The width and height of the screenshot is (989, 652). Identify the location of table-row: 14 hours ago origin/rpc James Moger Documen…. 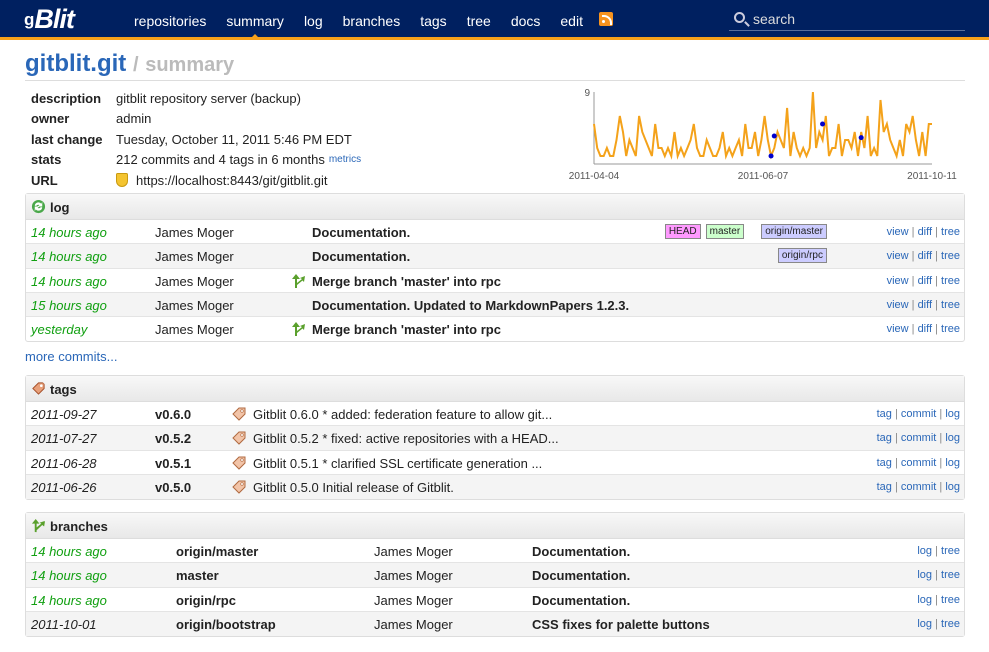
(495, 600).